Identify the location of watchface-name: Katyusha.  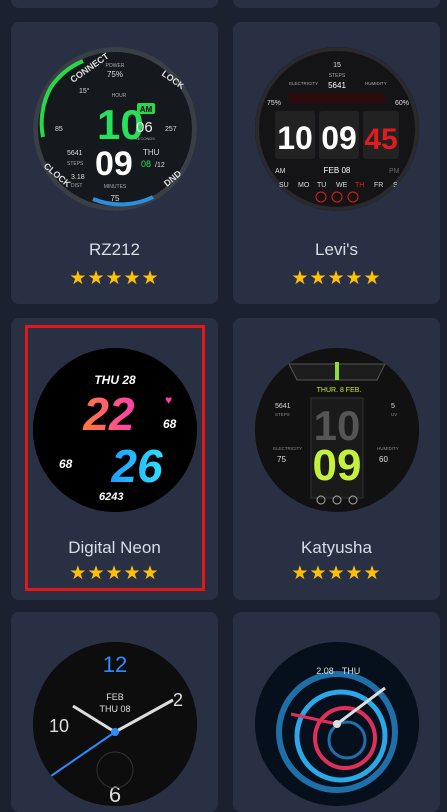
(336, 547).